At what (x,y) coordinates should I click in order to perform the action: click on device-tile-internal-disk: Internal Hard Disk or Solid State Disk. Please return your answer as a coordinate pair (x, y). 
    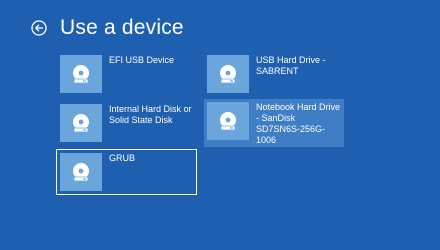
    Looking at the image, I should click on (127, 124).